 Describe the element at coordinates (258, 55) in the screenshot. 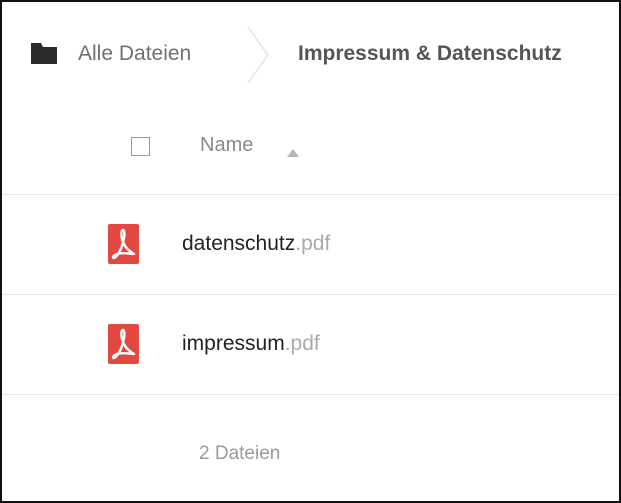

I see `chevron-right-icon` at that location.